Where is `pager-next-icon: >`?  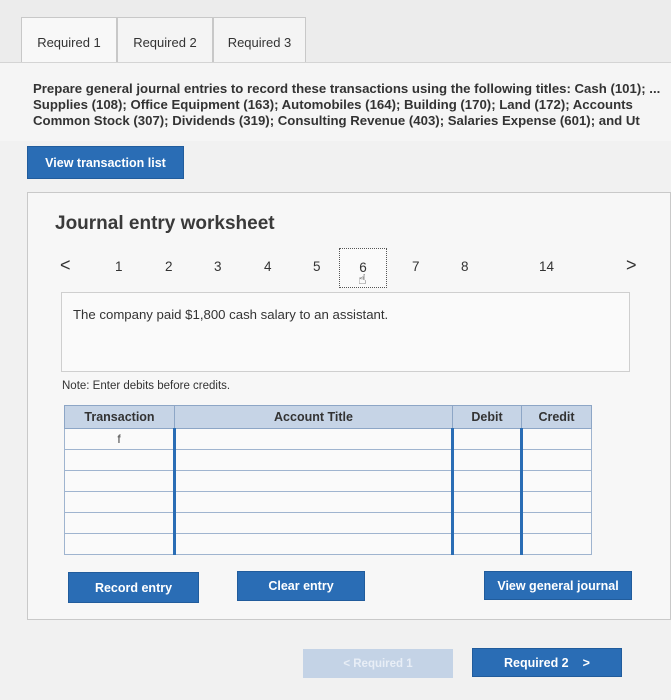 pager-next-icon: > is located at coordinates (631, 265).